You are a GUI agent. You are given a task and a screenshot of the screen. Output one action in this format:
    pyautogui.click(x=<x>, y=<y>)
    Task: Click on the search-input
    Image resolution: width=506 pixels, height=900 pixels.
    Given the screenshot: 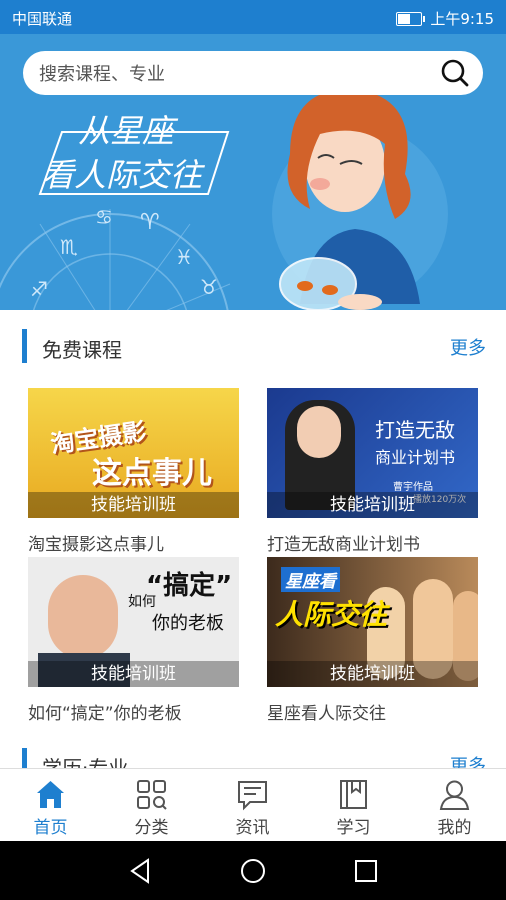 What is the action you would take?
    pyautogui.click(x=229, y=74)
    